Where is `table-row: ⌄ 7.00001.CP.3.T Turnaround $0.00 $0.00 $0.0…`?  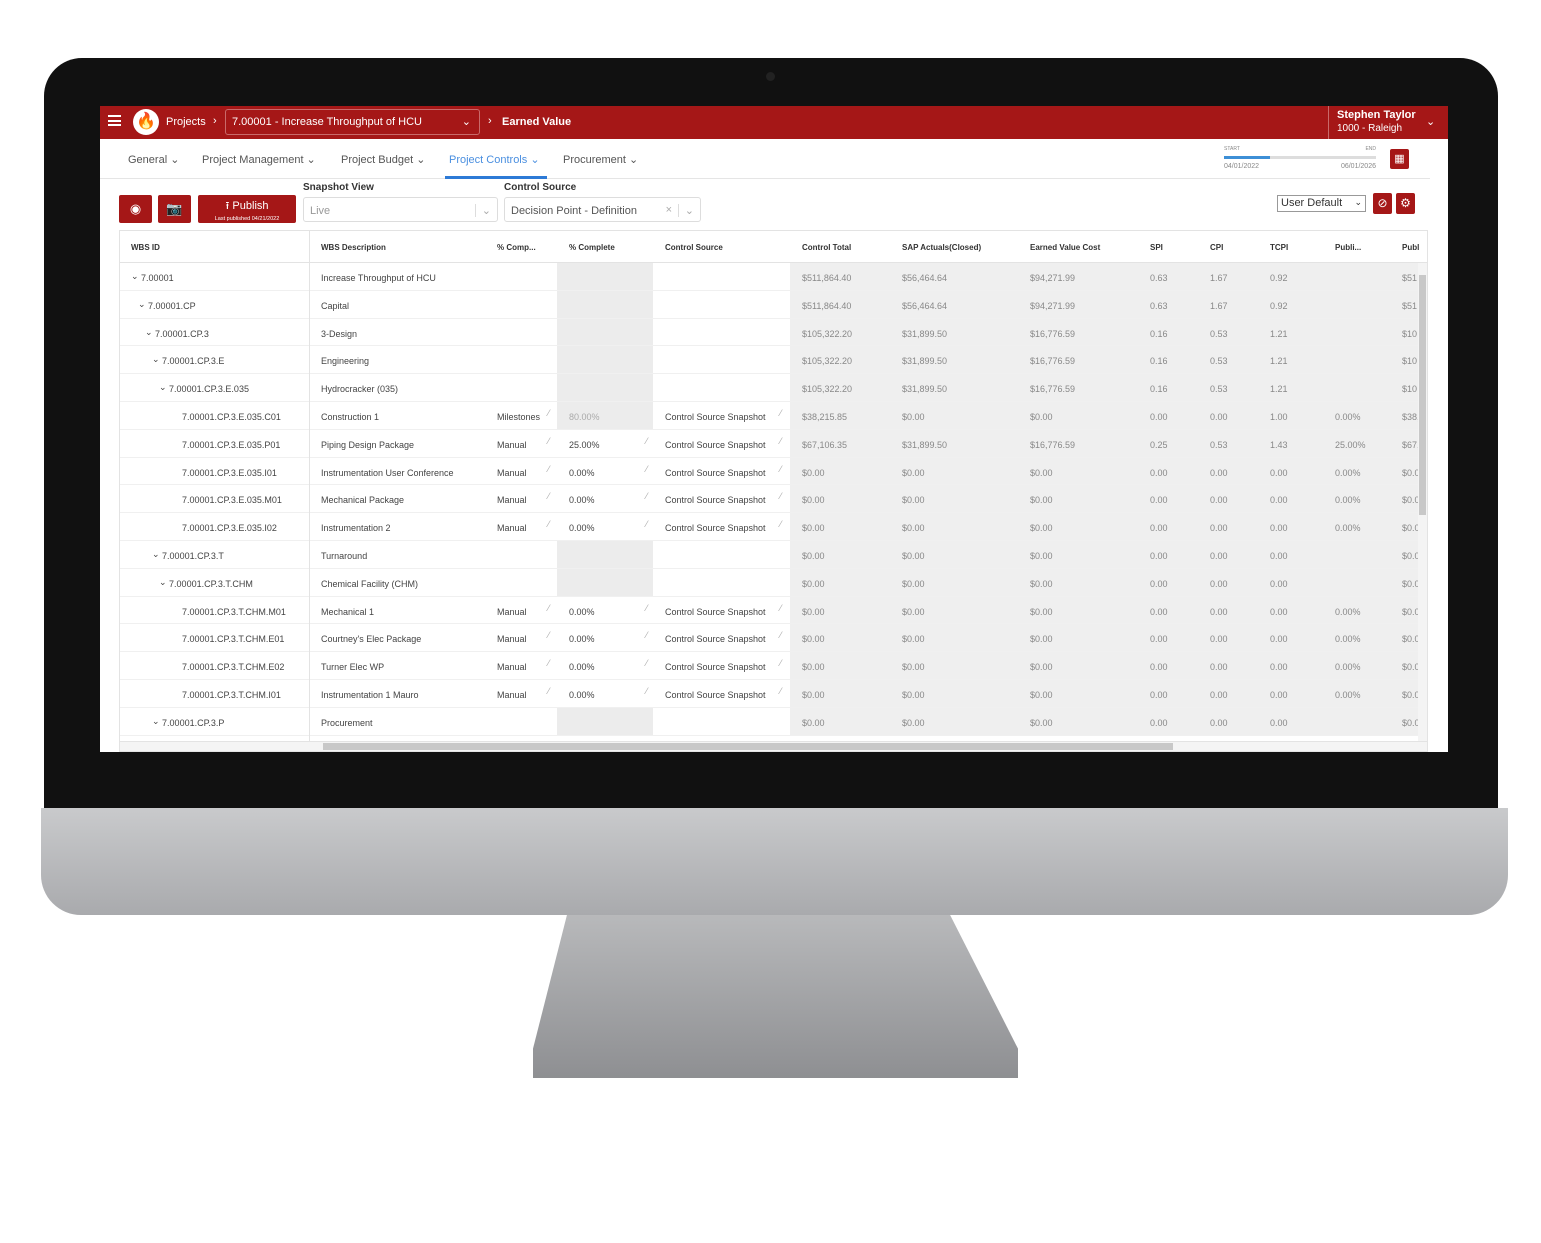
table-row: ⌄ 7.00001.CP.3.T Turnaround $0.00 $0.00 $0.0… is located at coordinates (770, 554).